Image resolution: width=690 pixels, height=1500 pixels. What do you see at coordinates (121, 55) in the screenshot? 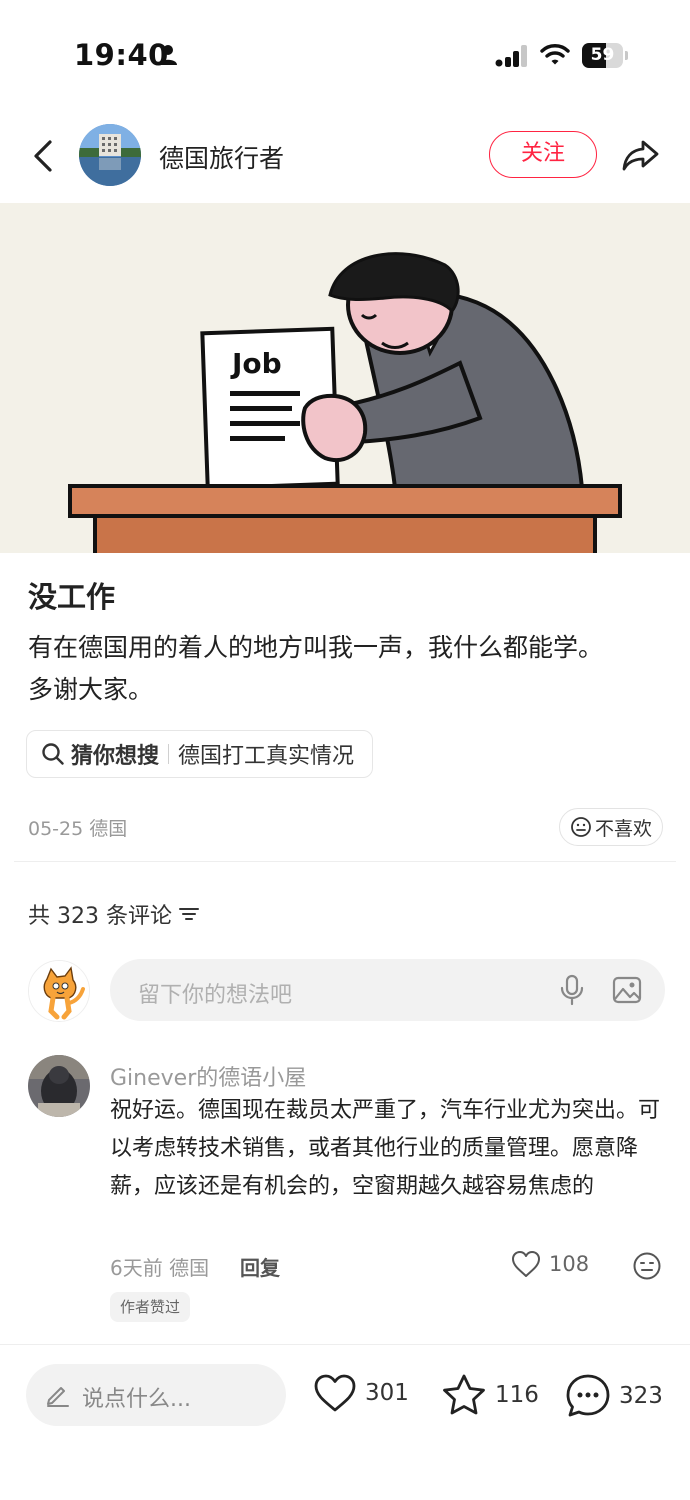
I see `status-time: 19:40` at bounding box center [121, 55].